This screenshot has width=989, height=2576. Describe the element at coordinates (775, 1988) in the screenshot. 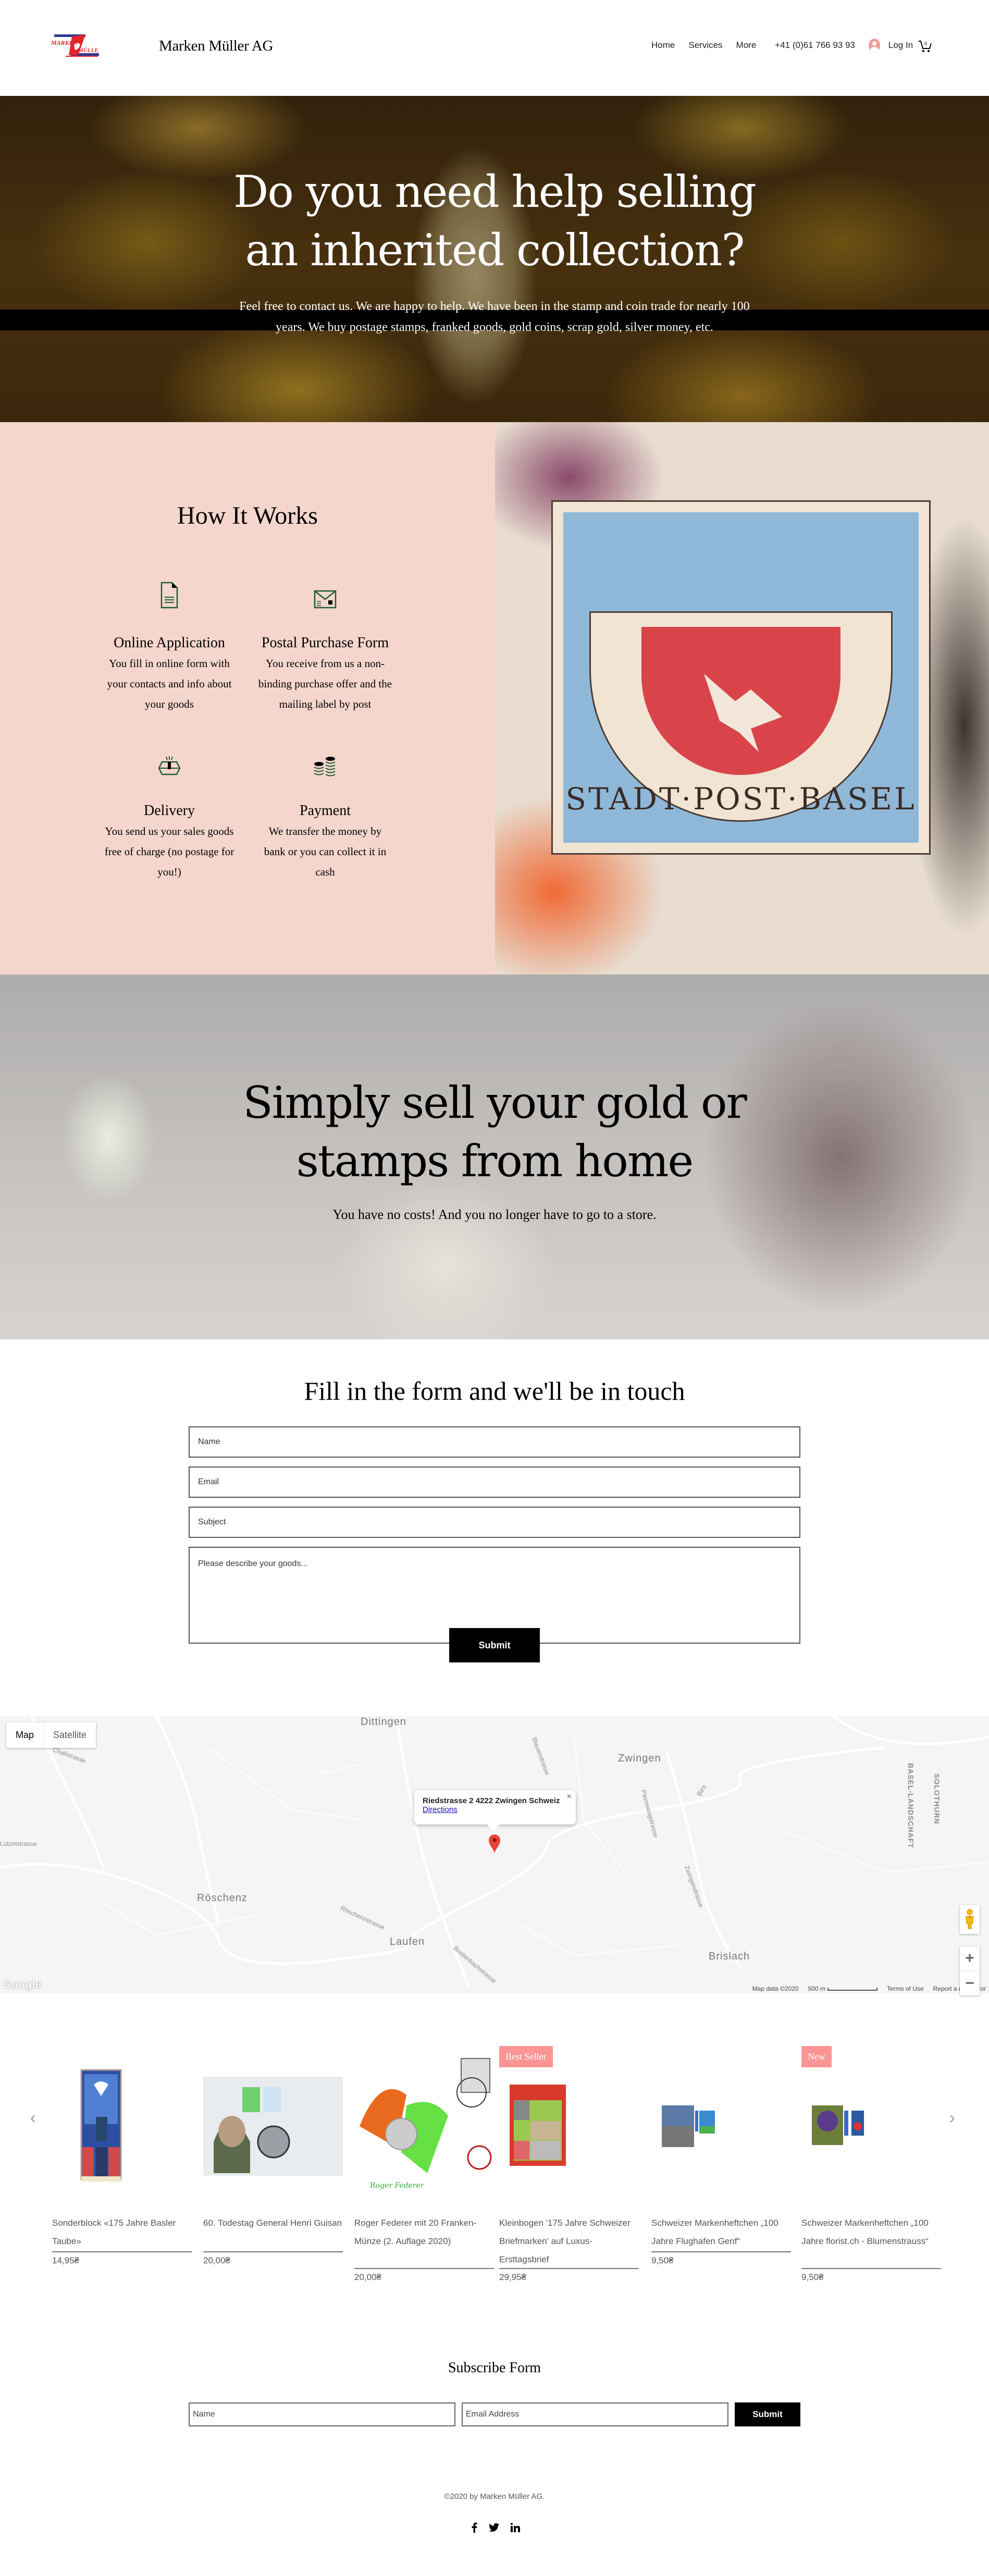

I see `map-data-text: Map data ©2020` at that location.